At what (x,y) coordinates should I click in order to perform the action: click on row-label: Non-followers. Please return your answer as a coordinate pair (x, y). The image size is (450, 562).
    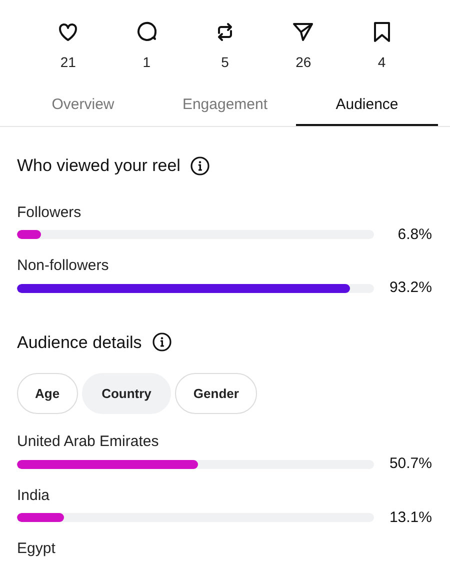
    Looking at the image, I should click on (63, 266).